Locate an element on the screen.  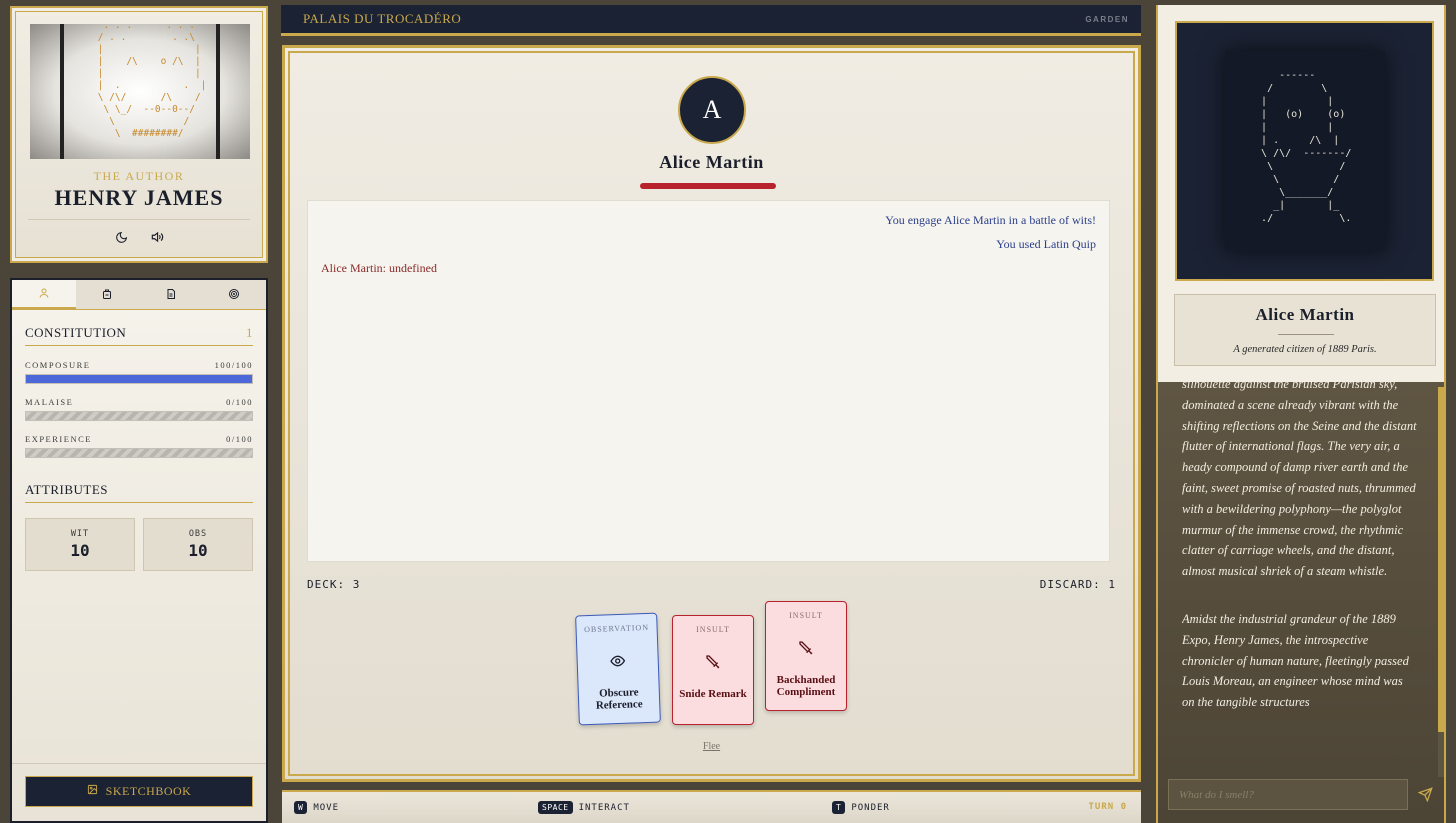
character-tabs is located at coordinates (139, 295).